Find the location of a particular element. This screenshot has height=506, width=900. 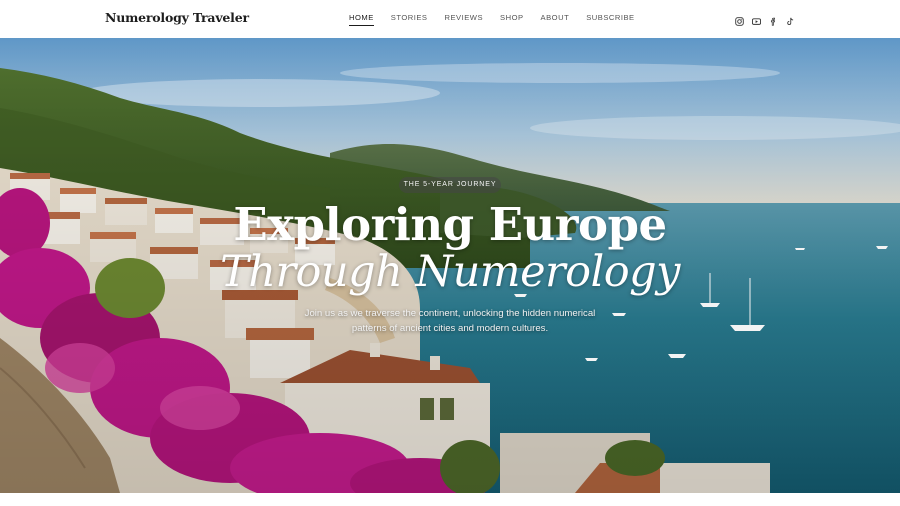

tiktok-icon is located at coordinates (790, 19).